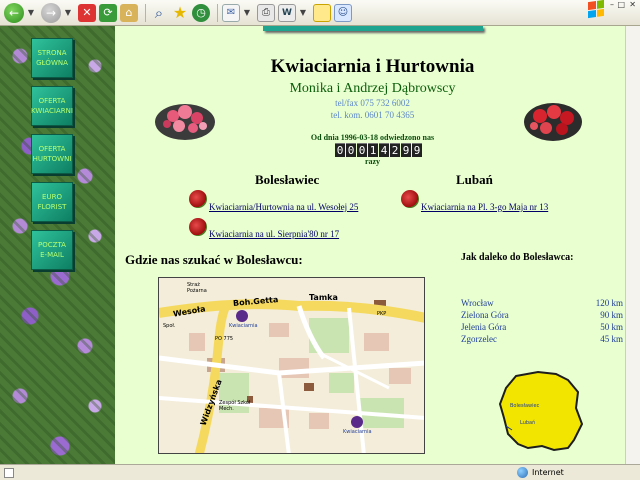 Image resolution: width=640 pixels, height=480 pixels. What do you see at coordinates (266, 12) in the screenshot?
I see `print-icon: ⎙` at bounding box center [266, 12].